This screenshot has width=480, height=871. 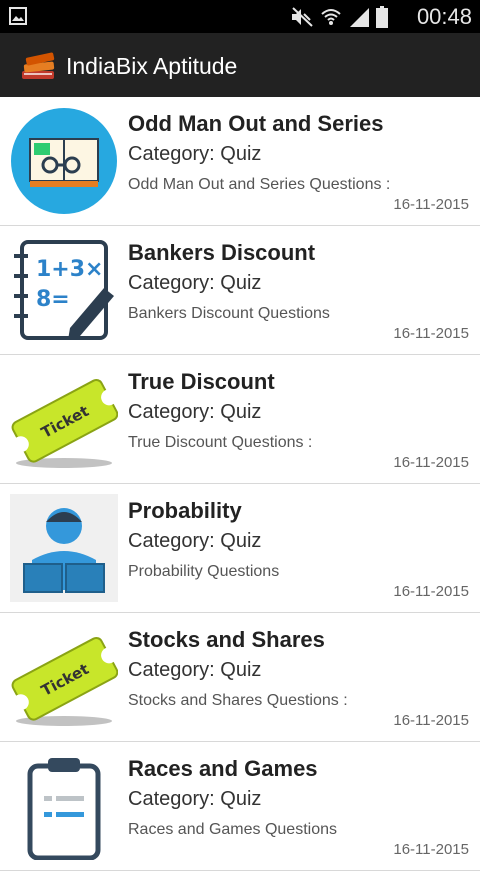 What do you see at coordinates (64, 161) in the screenshot?
I see `book-glasses-icon` at bounding box center [64, 161].